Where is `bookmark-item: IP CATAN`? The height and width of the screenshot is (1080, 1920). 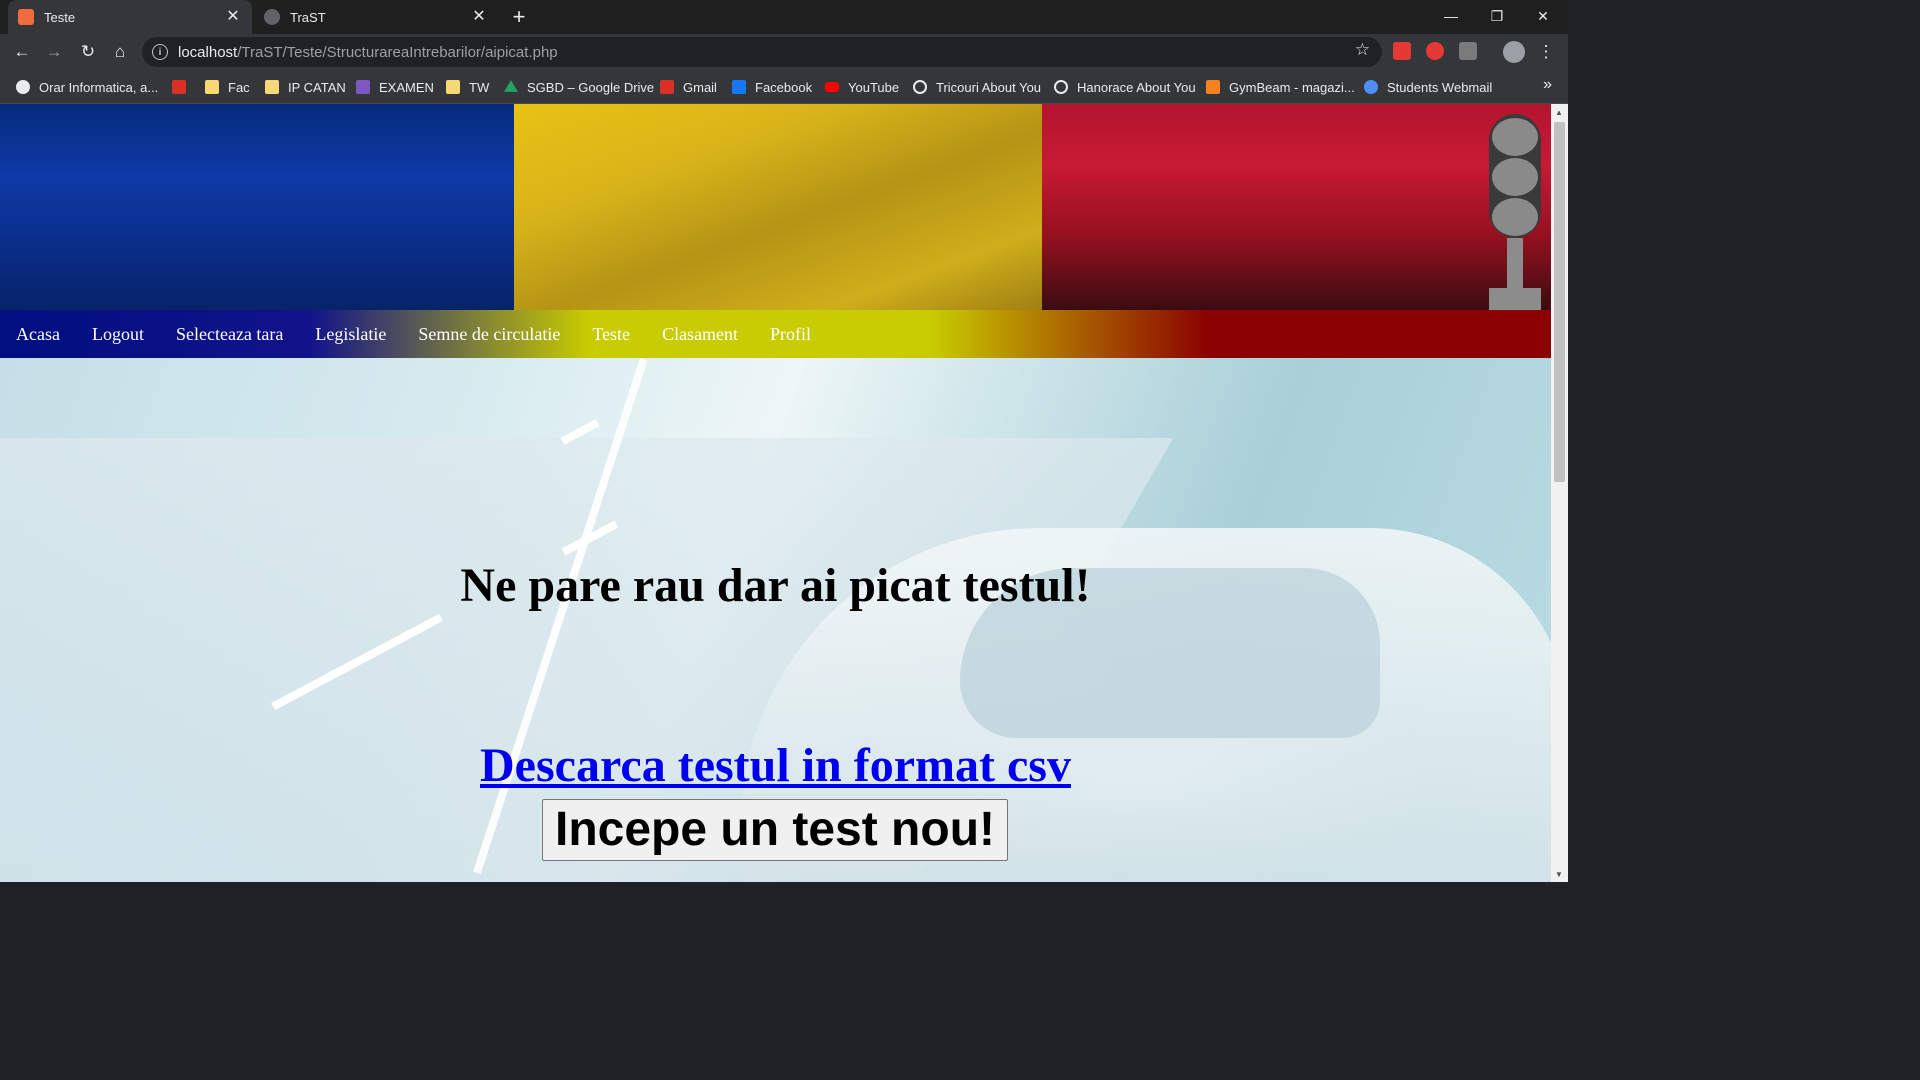 bookmark-item: IP CATAN is located at coordinates (305, 87).